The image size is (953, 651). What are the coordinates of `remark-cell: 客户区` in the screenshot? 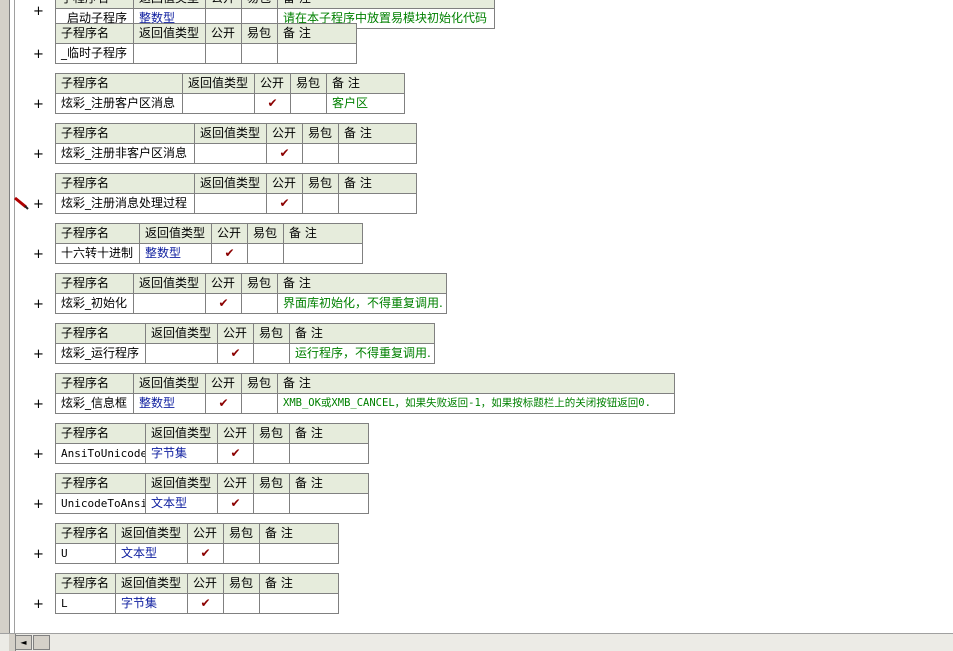 It's located at (365, 103).